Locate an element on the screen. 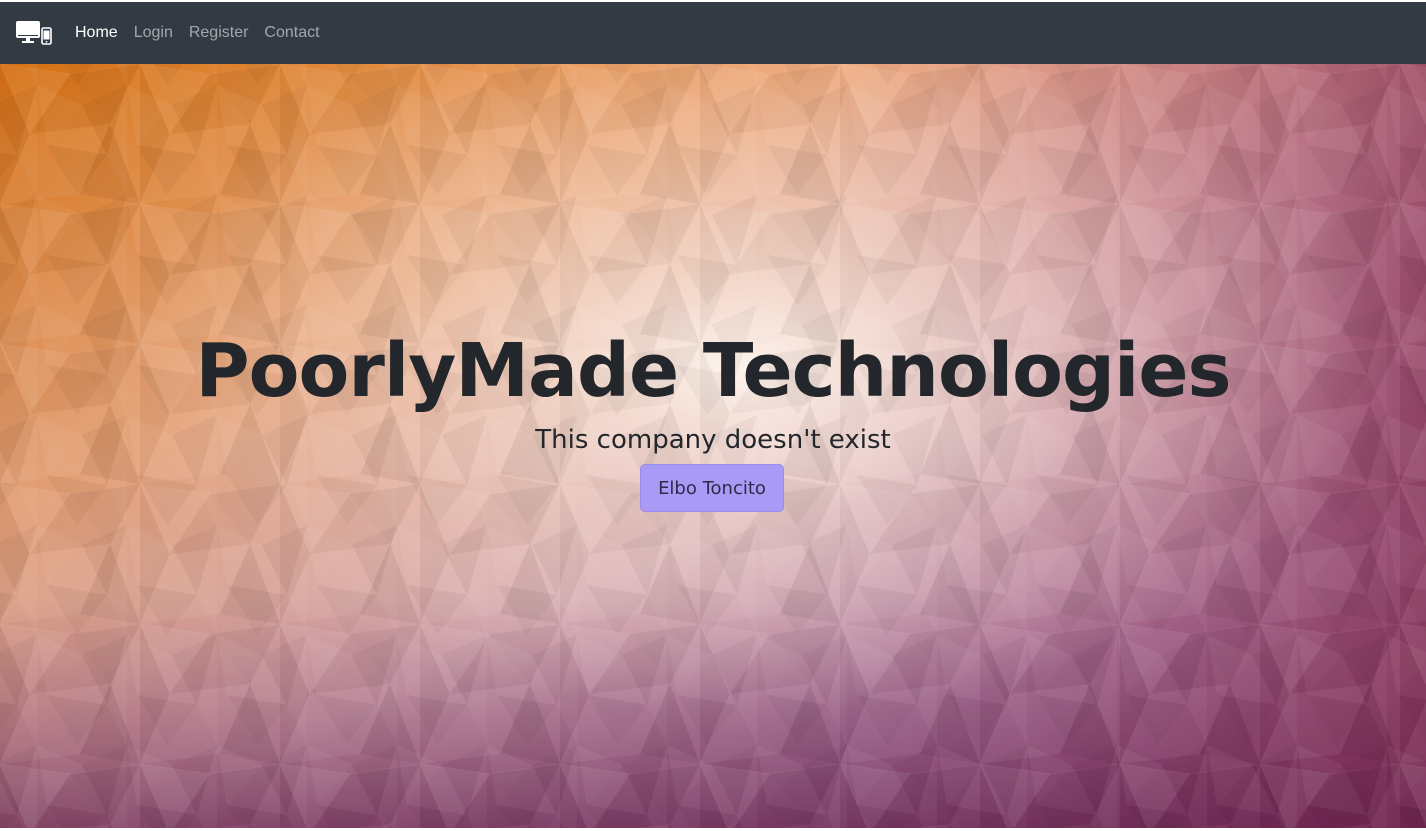 This screenshot has width=1426, height=831. top-navbar: Home Login Register Contact is located at coordinates (713, 33).